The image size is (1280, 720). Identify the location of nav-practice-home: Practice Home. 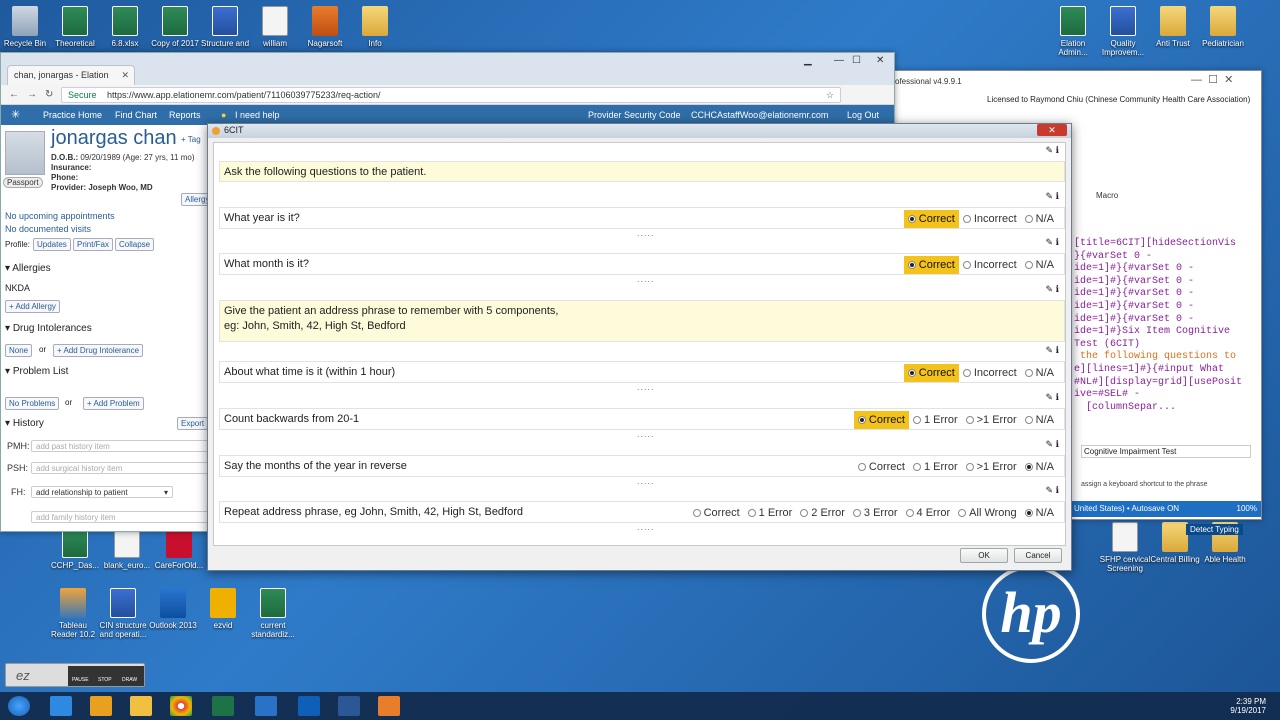
(72, 115).